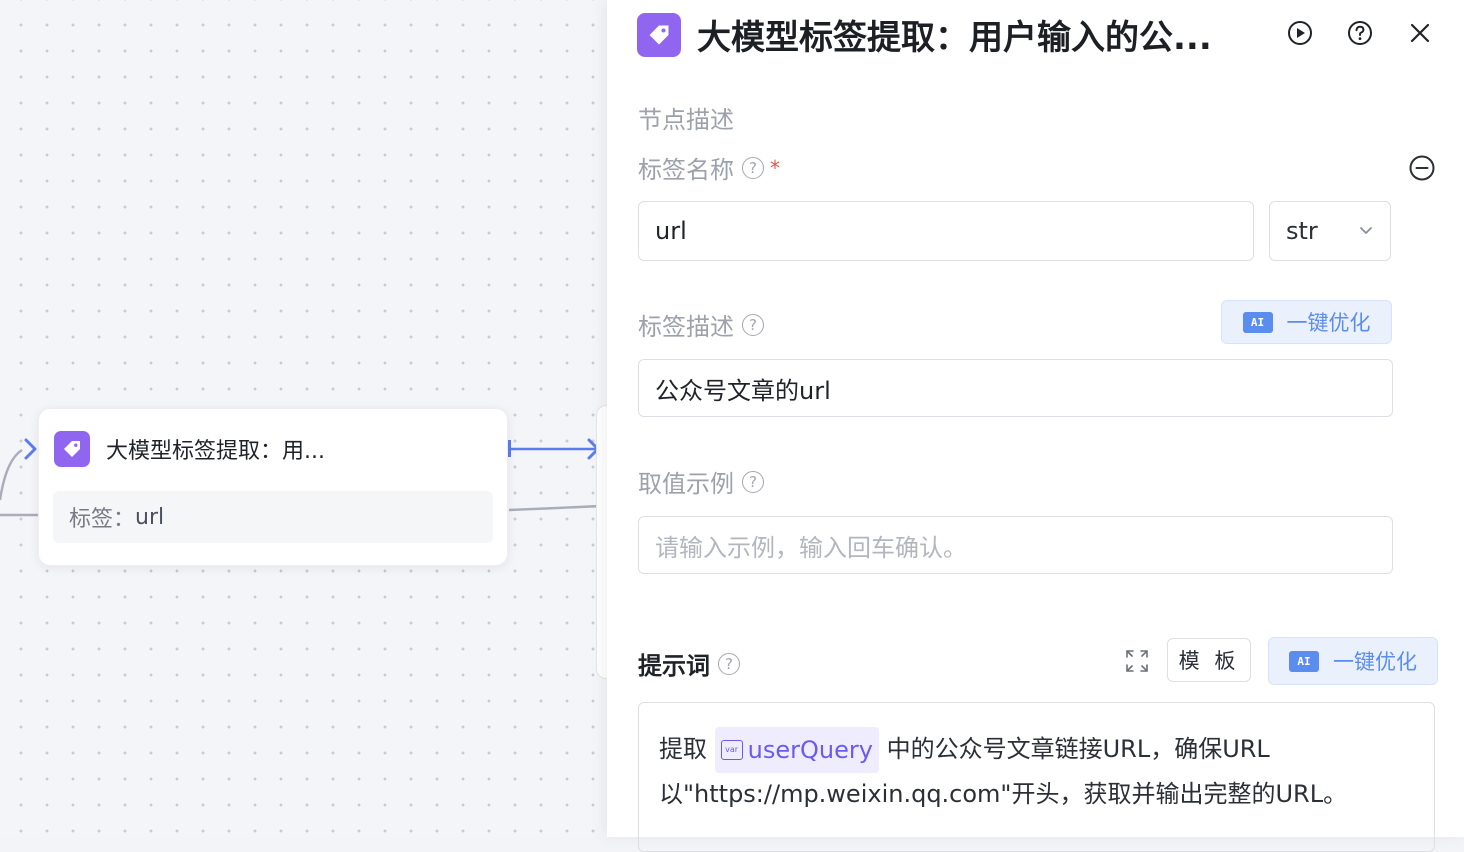 This screenshot has height=852, width=1464. Describe the element at coordinates (150, 517) in the screenshot. I see `node-tag-value: url` at that location.